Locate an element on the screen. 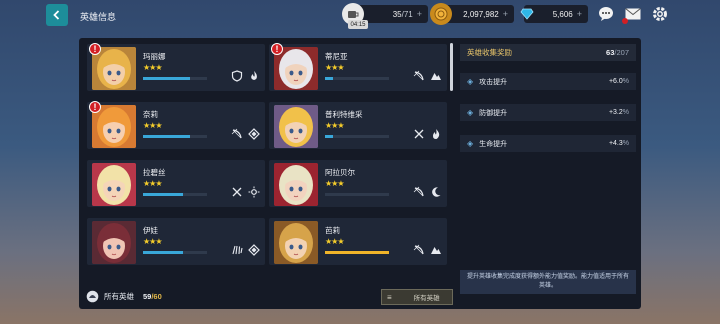 The image size is (720, 324). mail-button is located at coordinates (631, 15).